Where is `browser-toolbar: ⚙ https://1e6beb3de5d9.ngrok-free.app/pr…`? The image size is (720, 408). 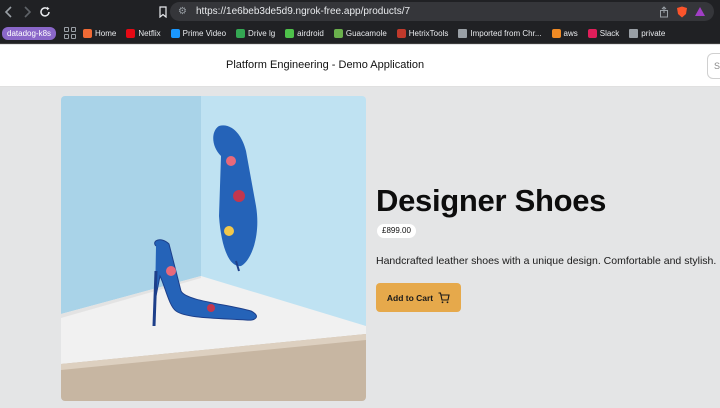 browser-toolbar: ⚙ https://1e6beb3de5d9.ngrok-free.app/pr… is located at coordinates (360, 11).